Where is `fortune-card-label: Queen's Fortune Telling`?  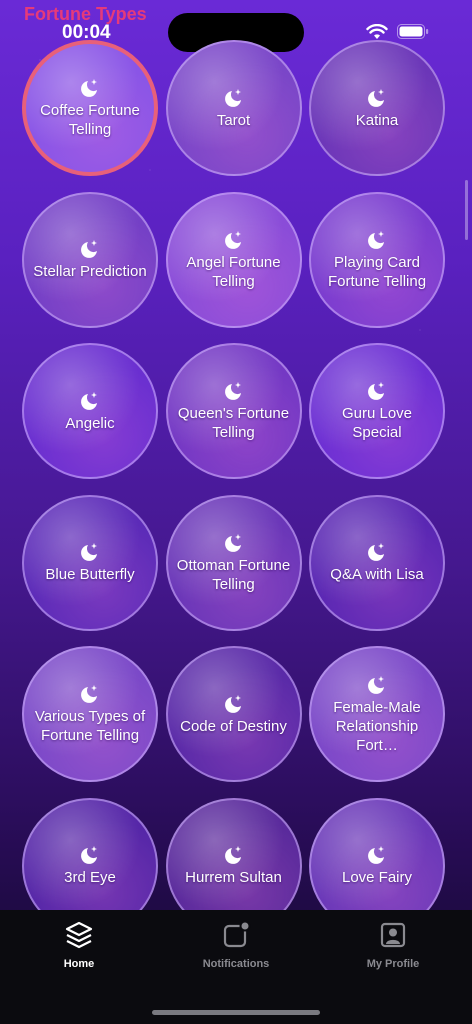 fortune-card-label: Queen's Fortune Telling is located at coordinates (233, 423).